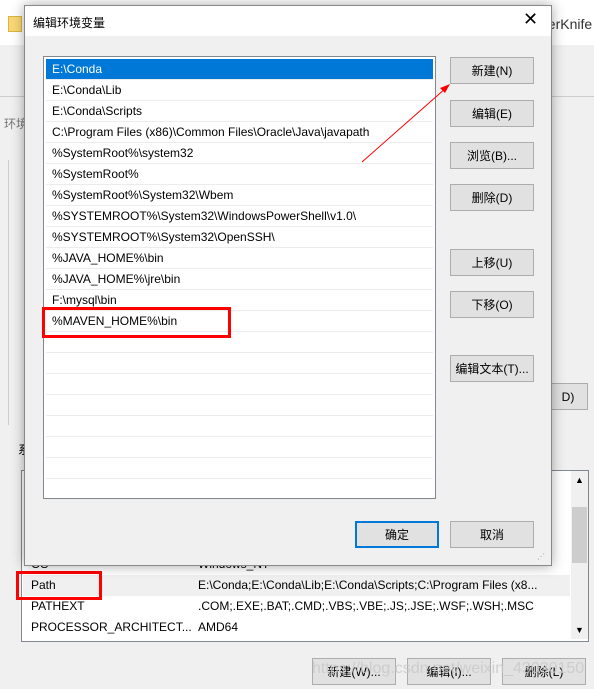 The height and width of the screenshot is (689, 594). What do you see at coordinates (405, 123) in the screenshot?
I see `annotation-arrow` at bounding box center [405, 123].